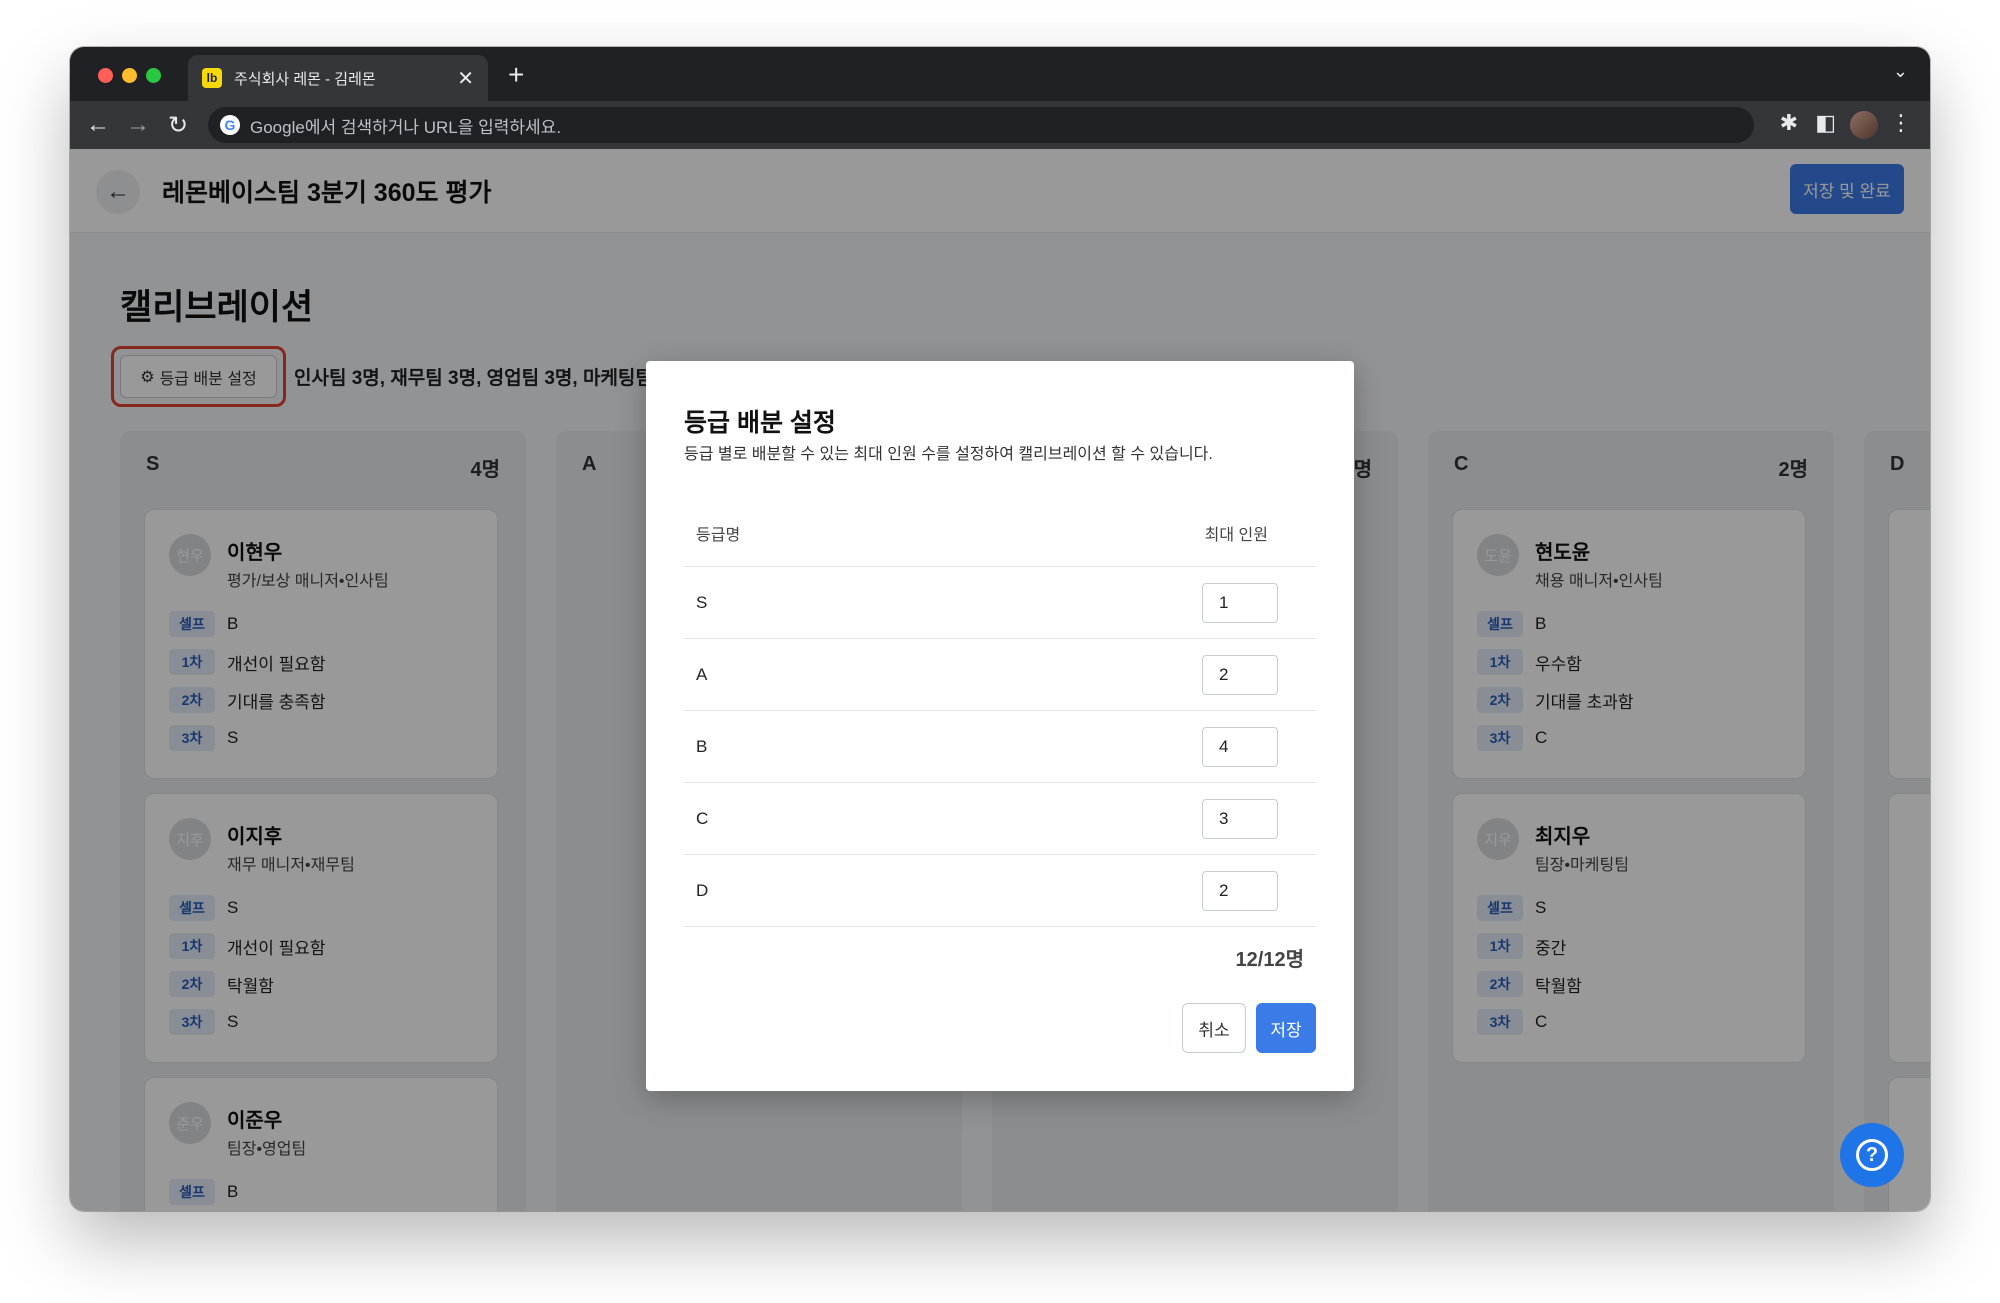 This screenshot has width=2000, height=1303. I want to click on reload-icon: ↻, so click(178, 125).